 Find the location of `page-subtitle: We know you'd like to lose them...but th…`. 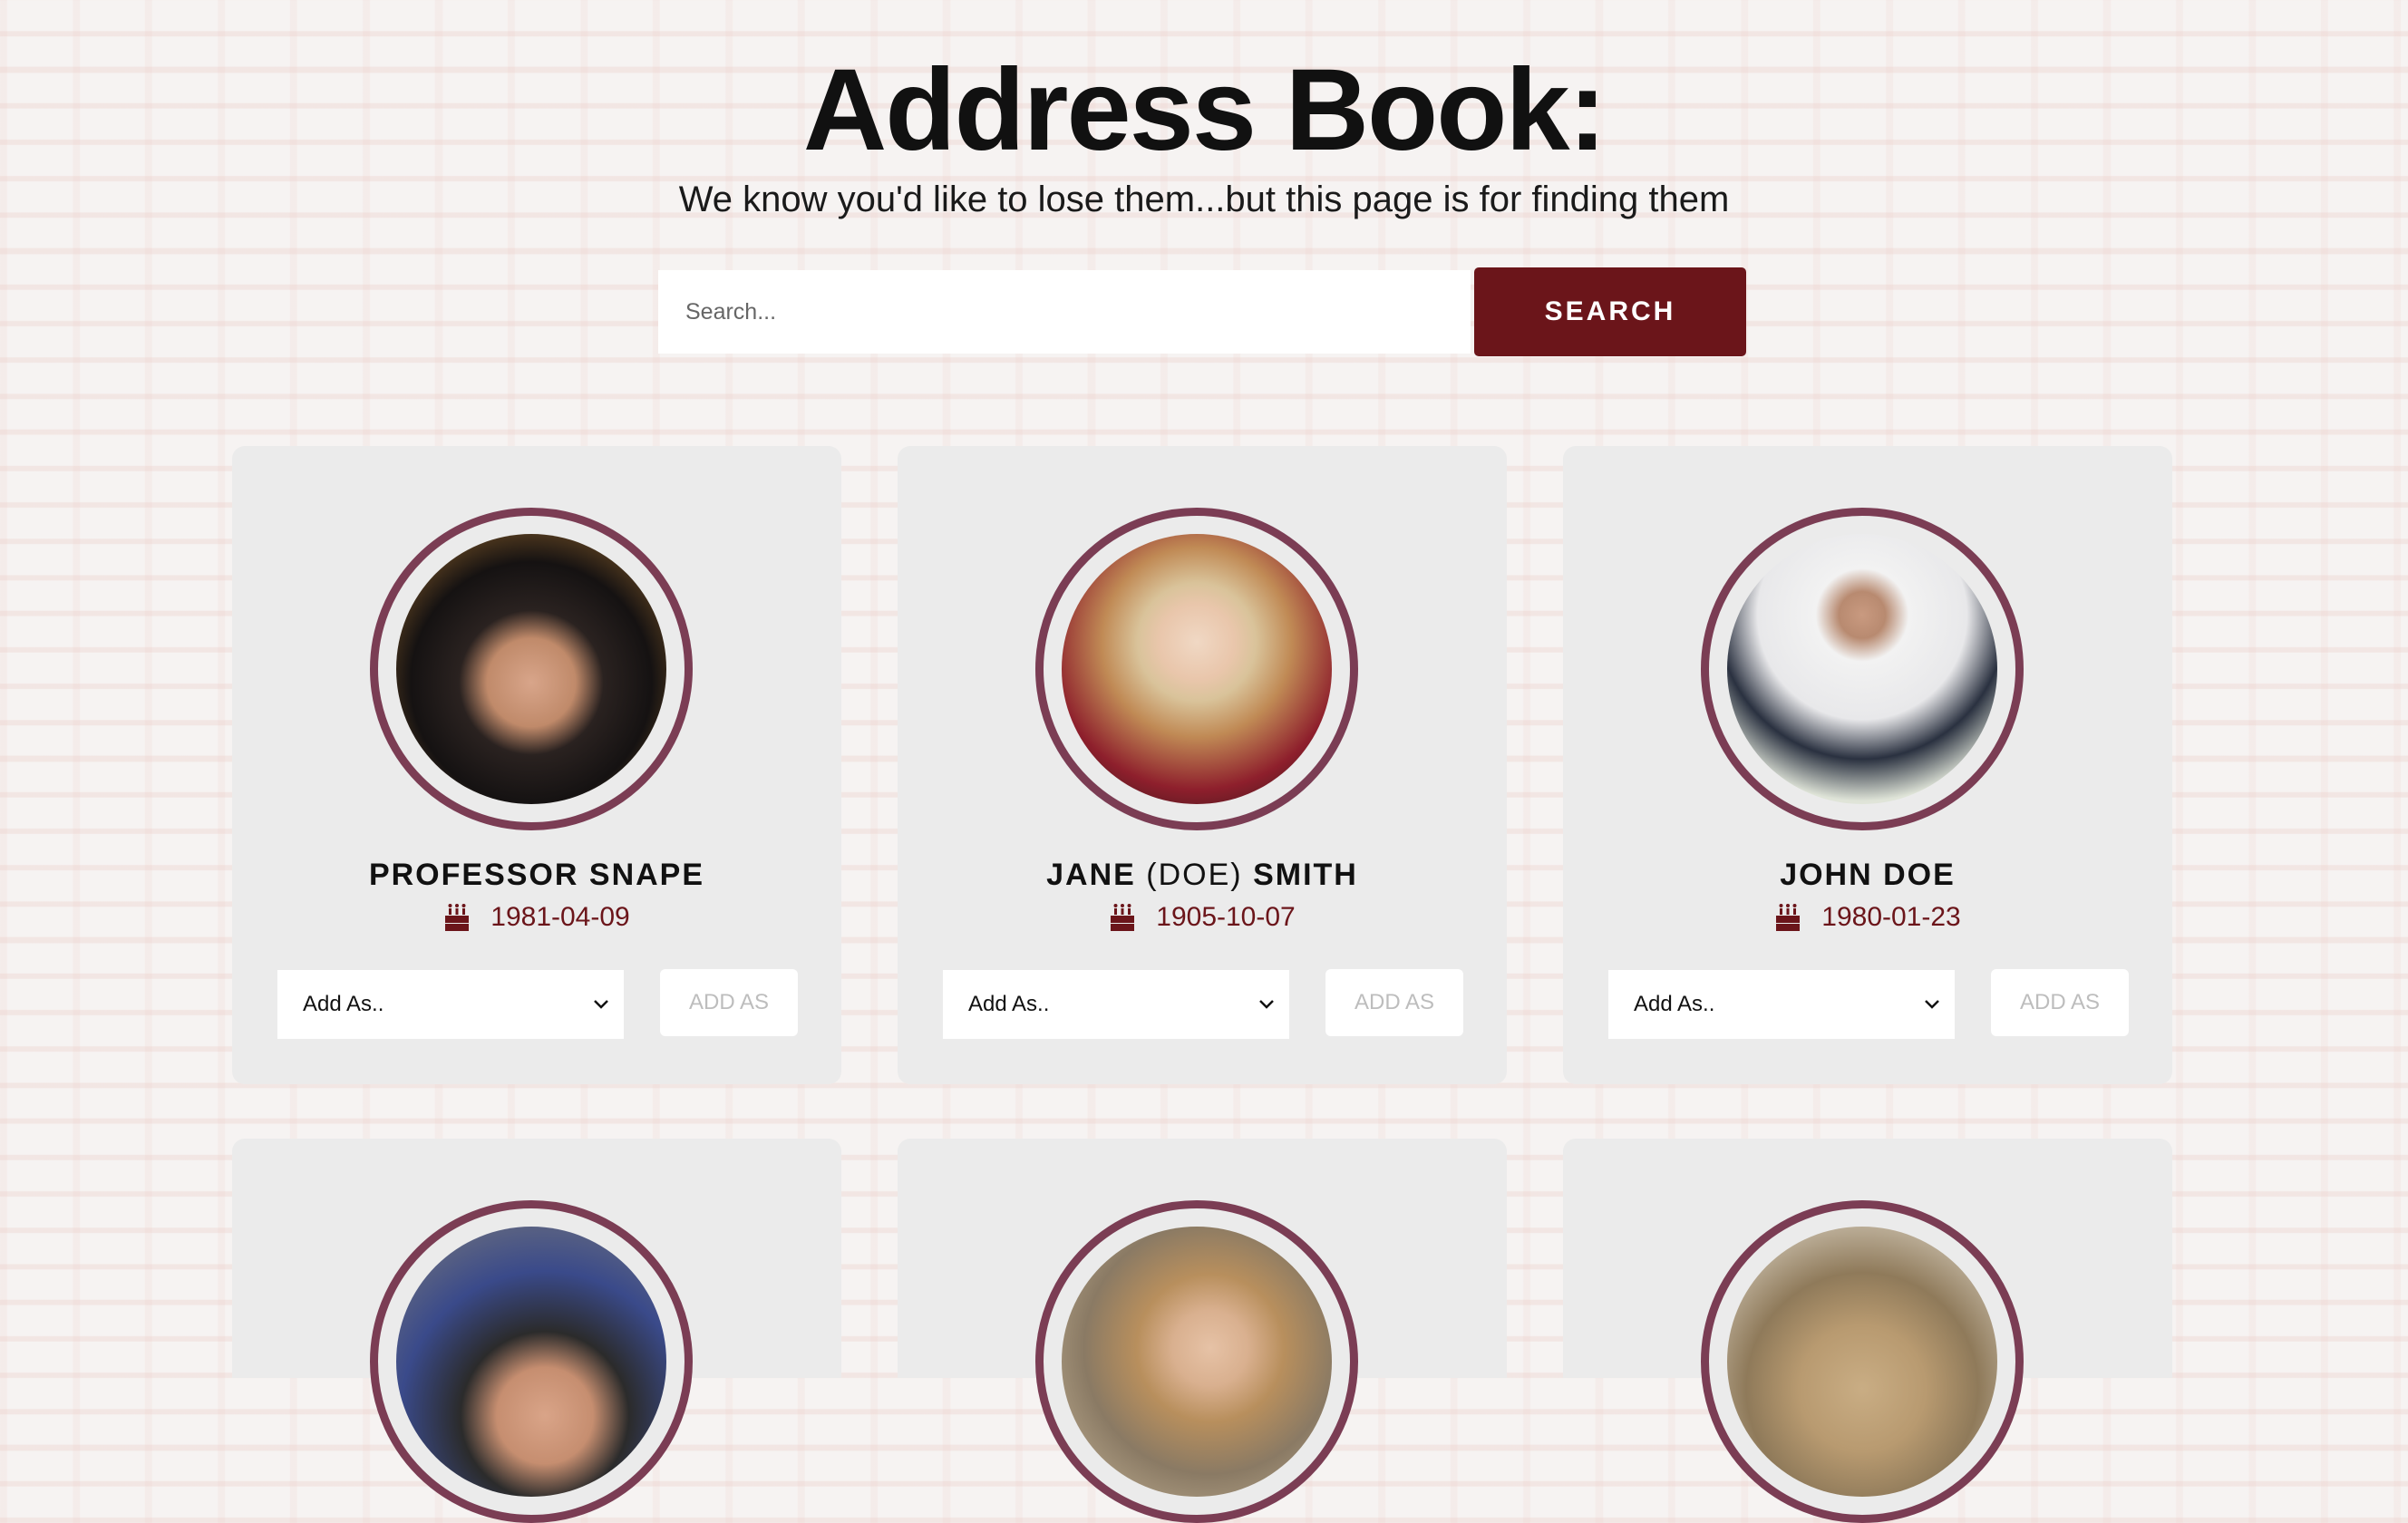

page-subtitle: We know you'd like to lose them...but th… is located at coordinates (1204, 199).